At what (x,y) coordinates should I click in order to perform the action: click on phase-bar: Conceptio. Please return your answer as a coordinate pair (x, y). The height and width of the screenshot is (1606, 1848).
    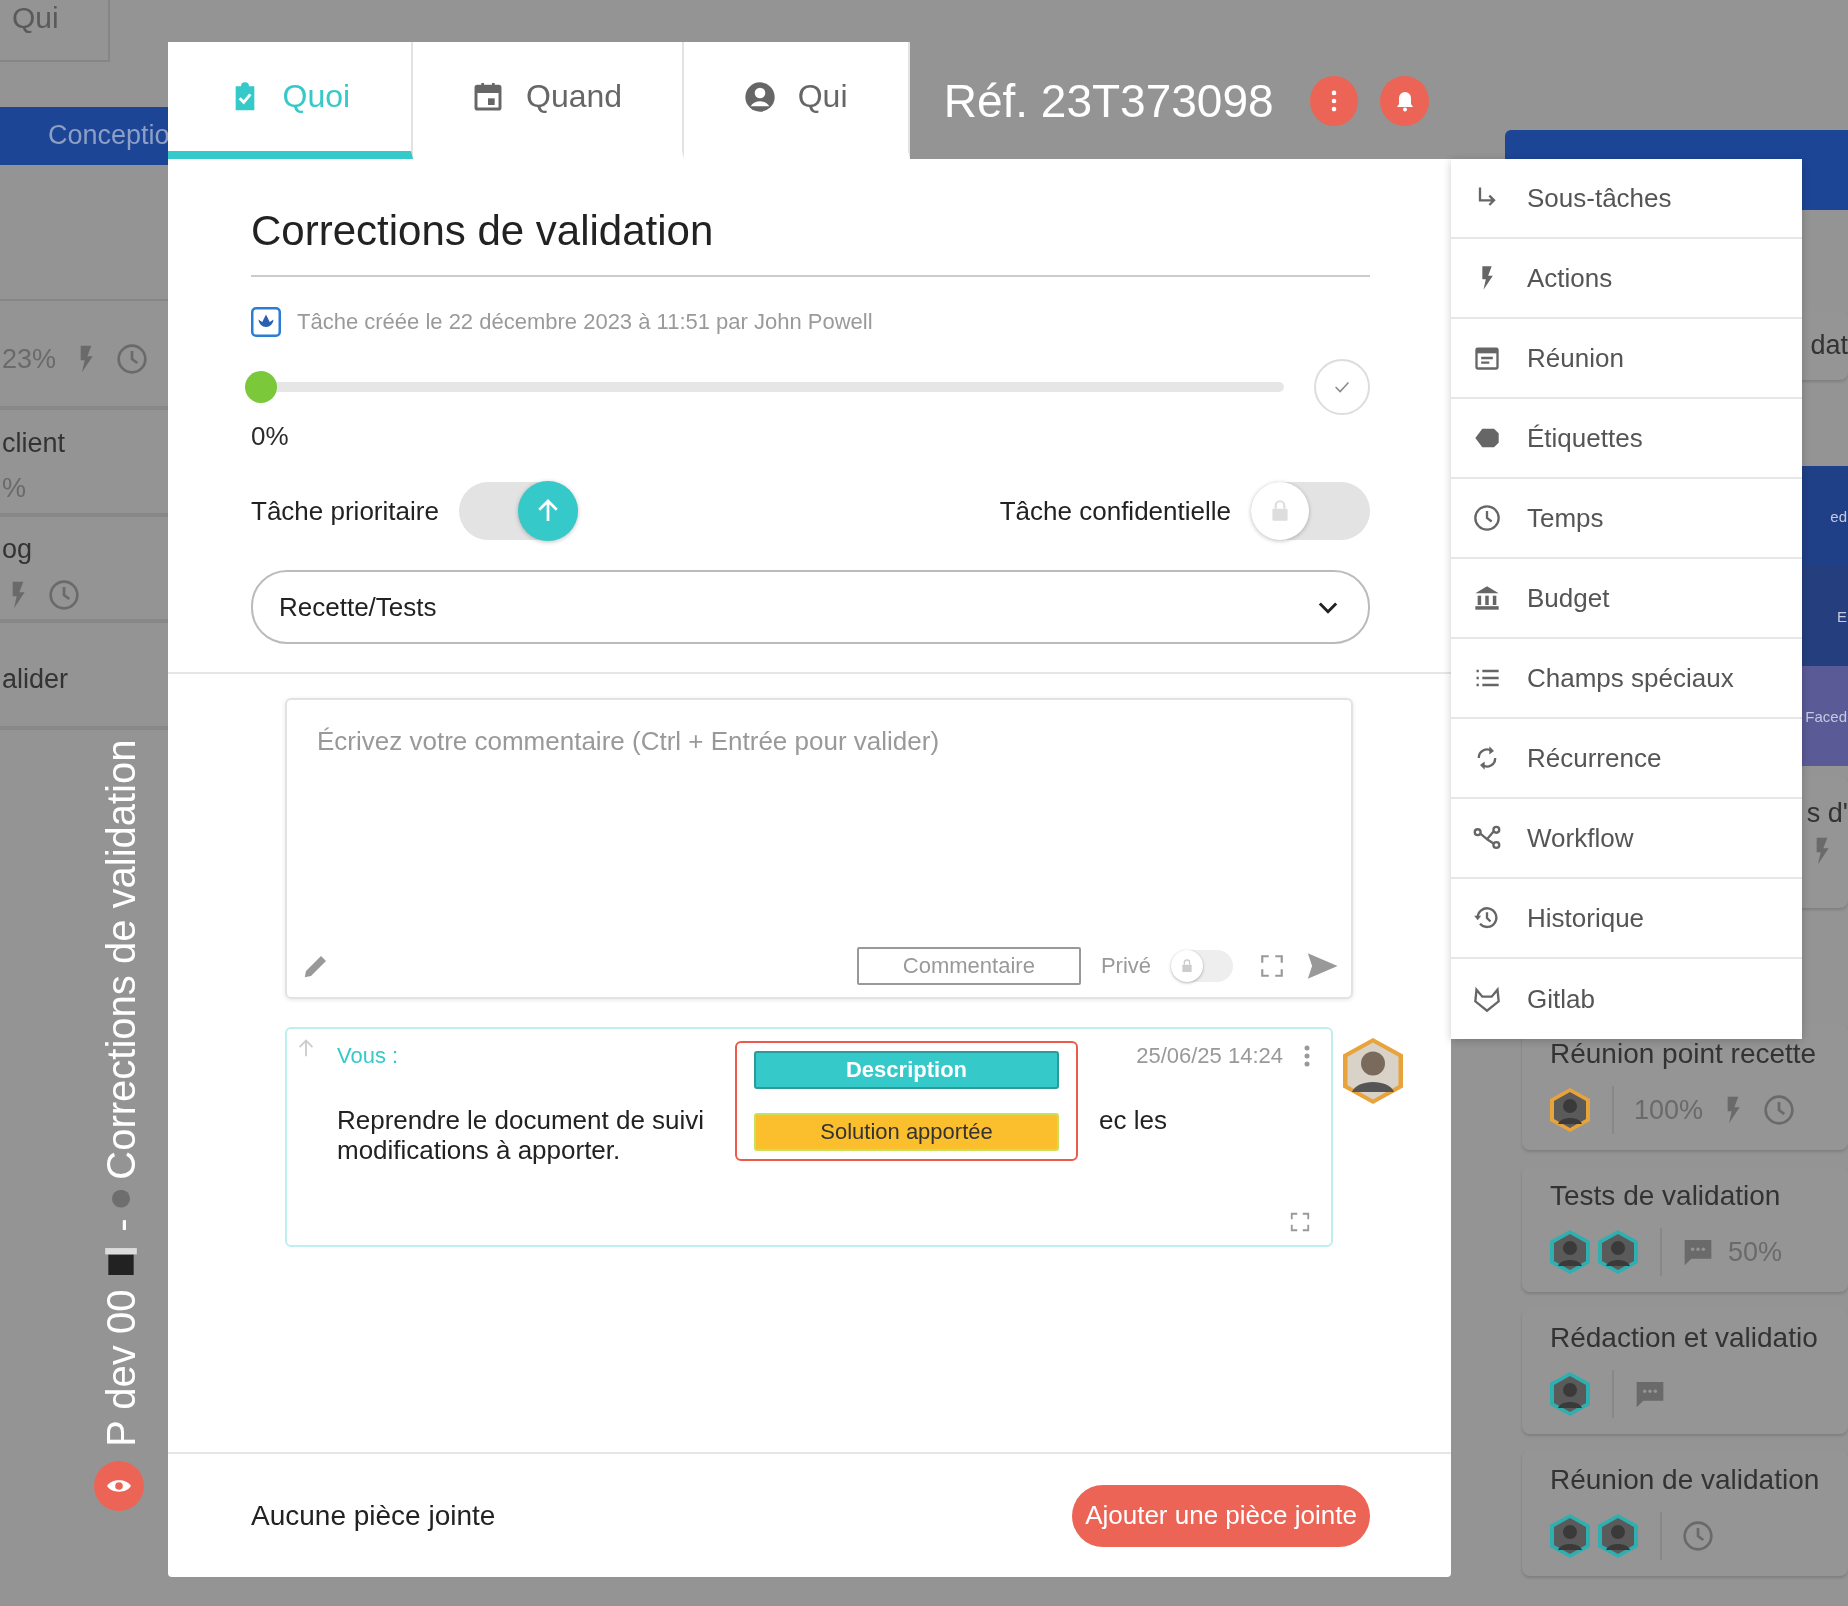
    Looking at the image, I should click on (84, 135).